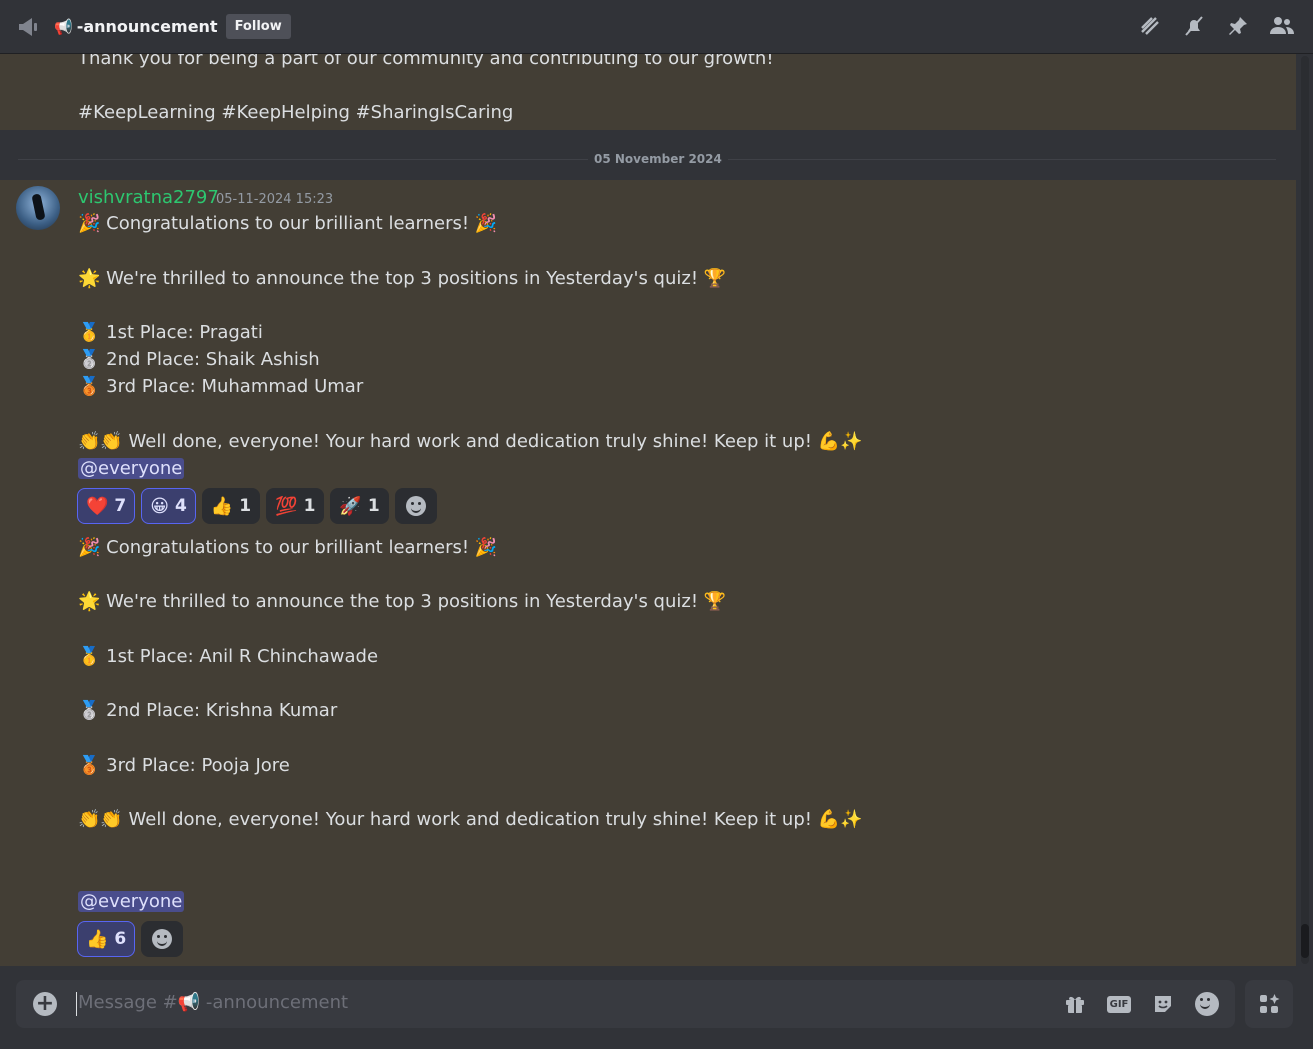 This screenshot has width=1313, height=1049. Describe the element at coordinates (38, 208) in the screenshot. I see `avatar` at that location.